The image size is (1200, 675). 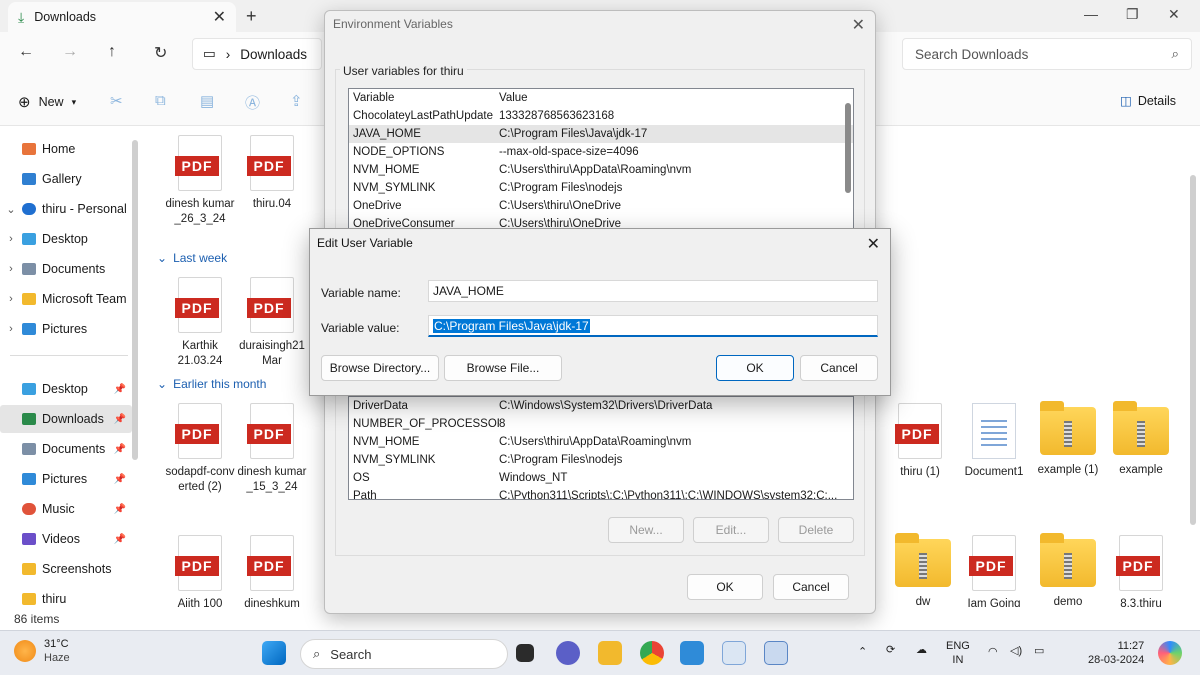 I want to click on file-item: PDF dinesh kumar _26_3_24, so click(x=200, y=181).